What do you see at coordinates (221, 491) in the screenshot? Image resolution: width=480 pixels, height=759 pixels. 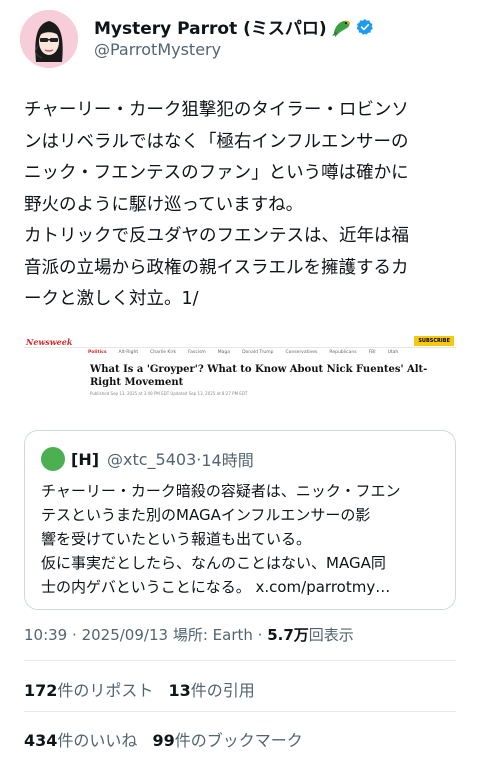 I see `quoted-text-line: チャーリー・カーク暗殺の容疑者は、ニック・フエン` at bounding box center [221, 491].